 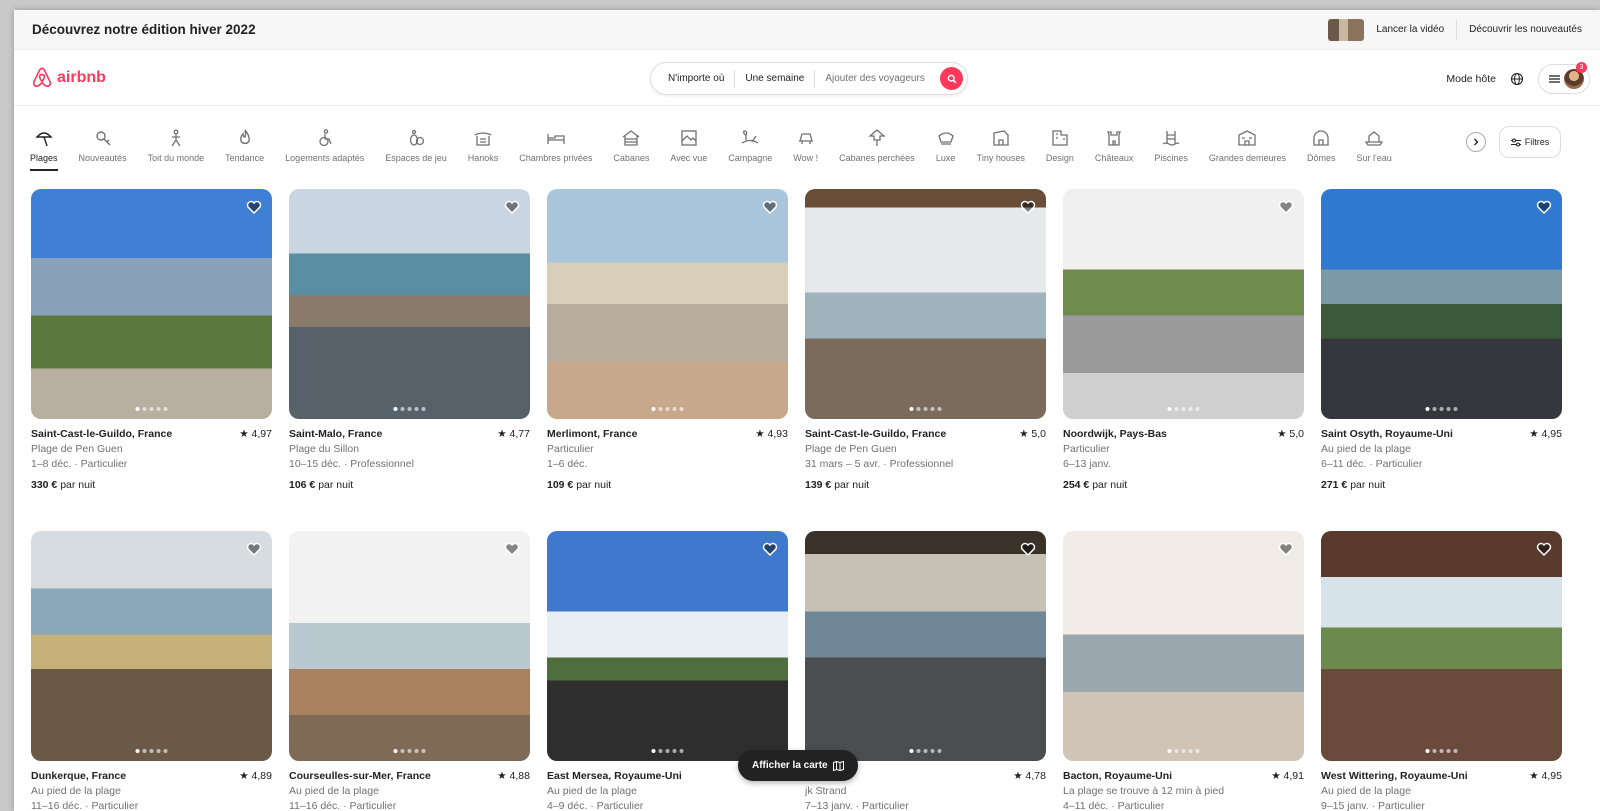 I want to click on listing-rating: ★ 4,88, so click(x=513, y=776).